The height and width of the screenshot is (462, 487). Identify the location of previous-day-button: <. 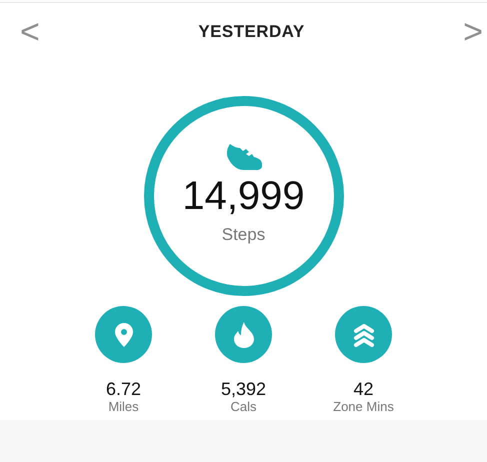
(30, 31).